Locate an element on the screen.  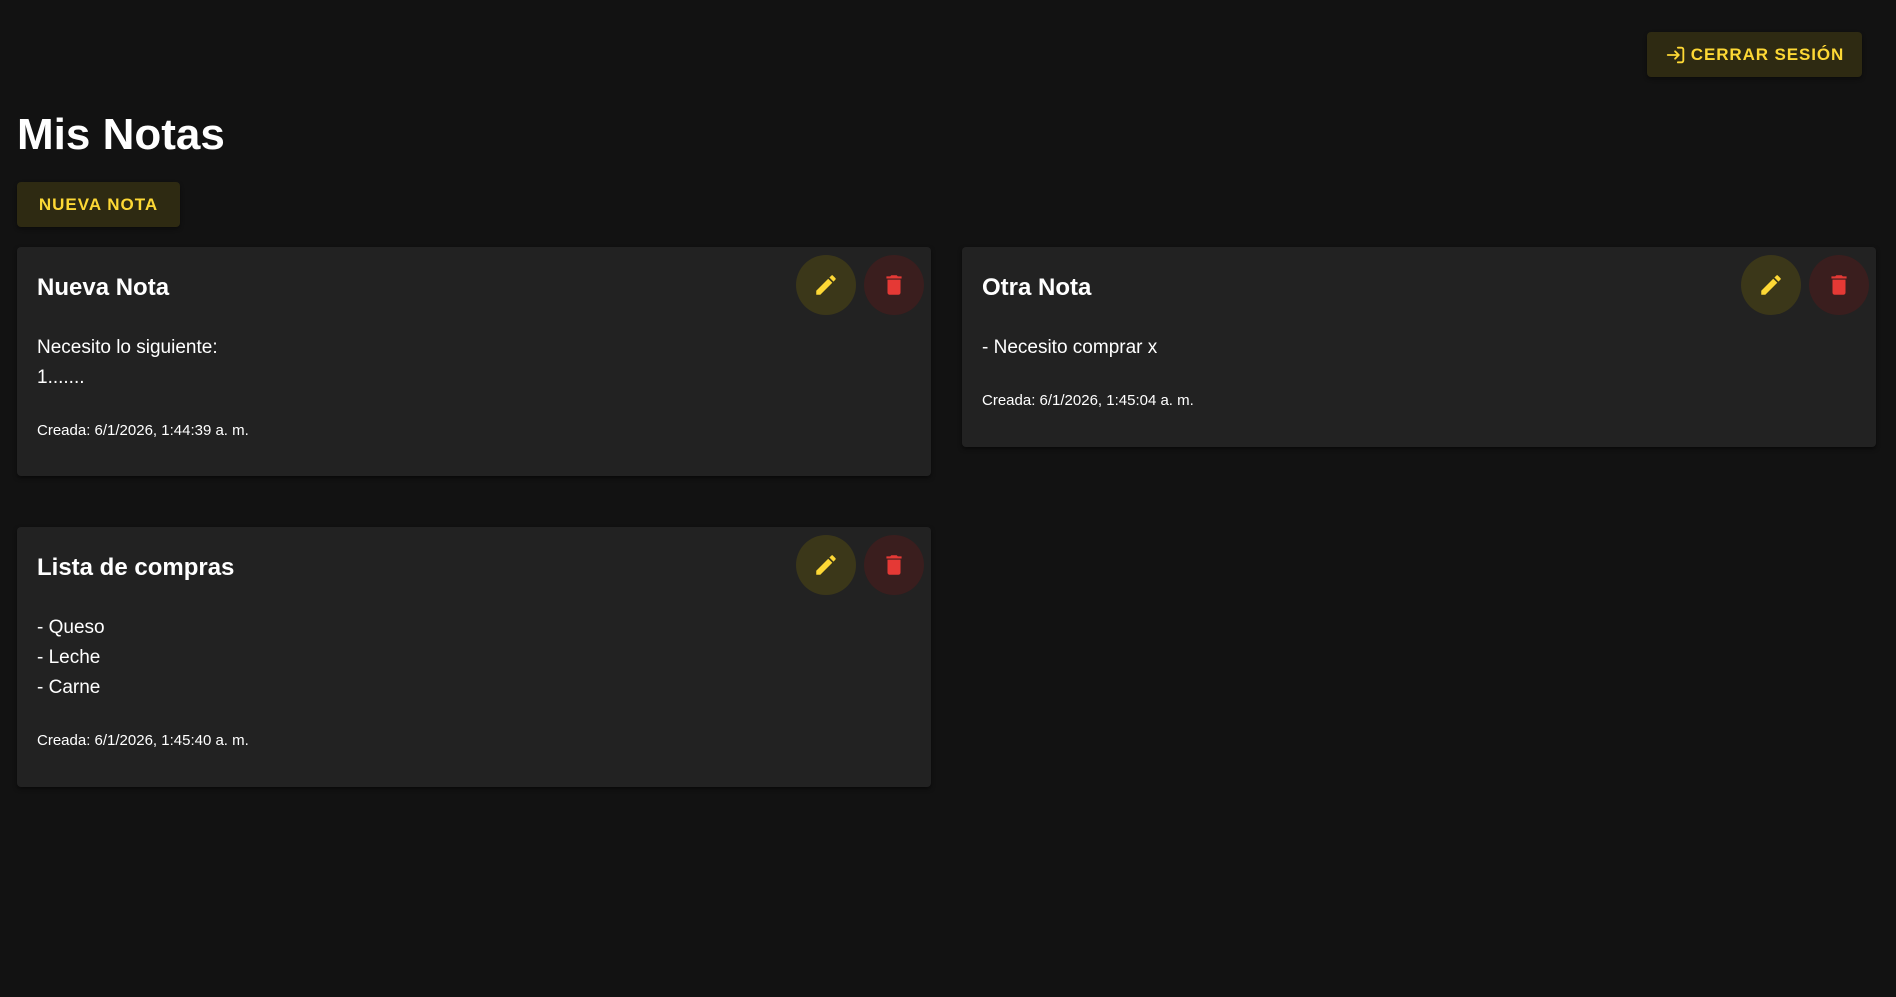
note-created-date: Creada: 6/1/2026, 1:45:04 a. m. is located at coordinates (1088, 400).